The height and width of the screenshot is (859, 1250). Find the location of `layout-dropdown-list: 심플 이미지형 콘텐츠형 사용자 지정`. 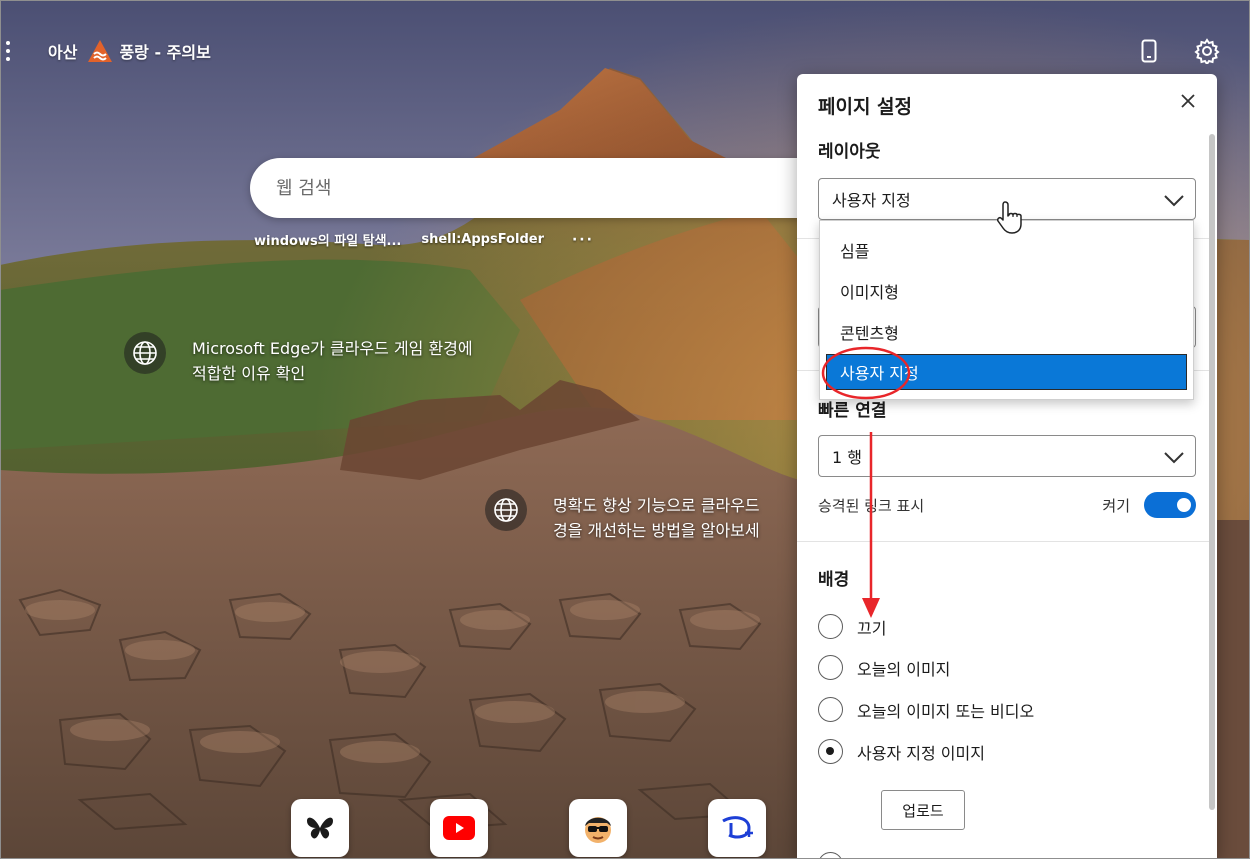

layout-dropdown-list: 심플 이미지형 콘텐츠형 사용자 지정 is located at coordinates (1006, 310).